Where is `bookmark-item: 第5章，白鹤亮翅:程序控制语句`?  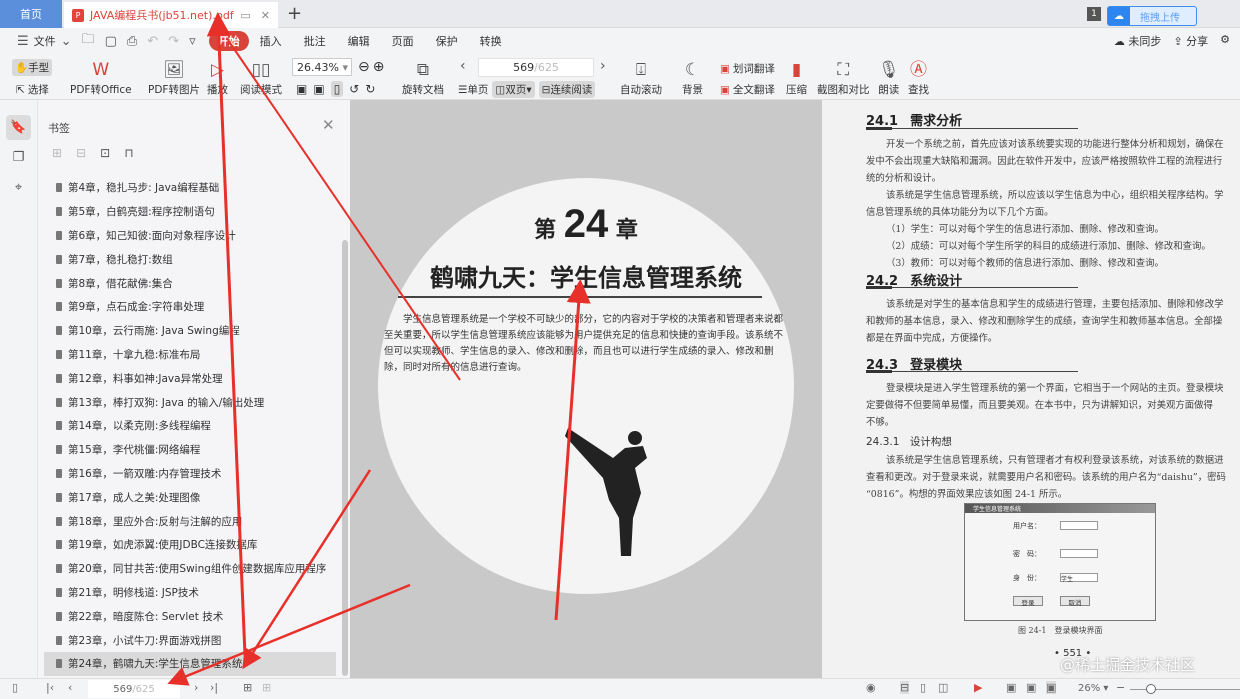 bookmark-item: 第5章，白鹤亮翅:程序控制语句 is located at coordinates (190, 212).